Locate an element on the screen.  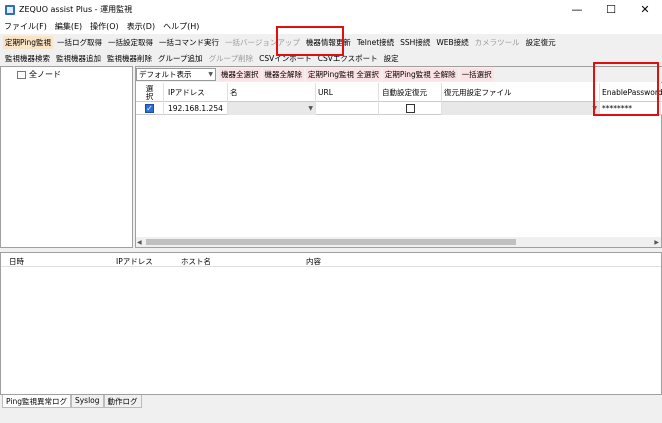
tab-syslog: Syslog is located at coordinates (87, 401).